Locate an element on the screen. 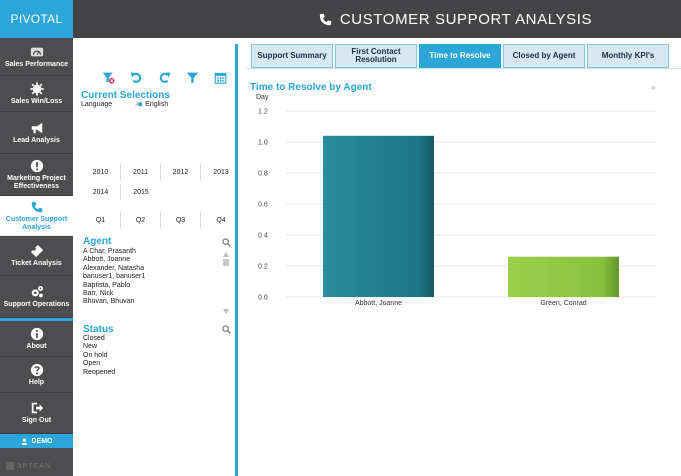  agent-list-title: Agent is located at coordinates (97, 241).